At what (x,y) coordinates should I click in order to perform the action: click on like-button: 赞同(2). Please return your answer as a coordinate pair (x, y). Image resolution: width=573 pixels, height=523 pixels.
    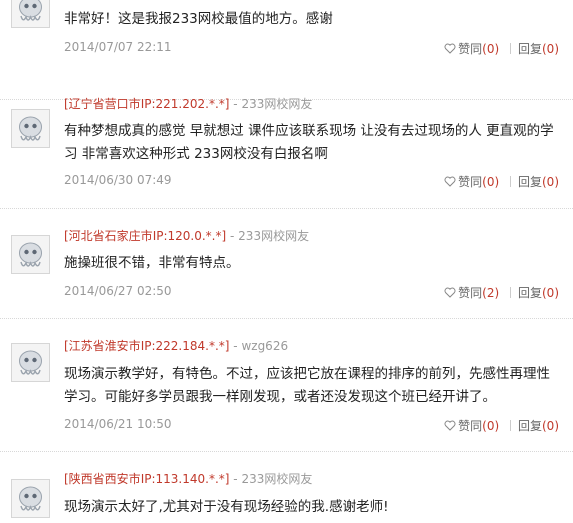
    Looking at the image, I should click on (473, 293).